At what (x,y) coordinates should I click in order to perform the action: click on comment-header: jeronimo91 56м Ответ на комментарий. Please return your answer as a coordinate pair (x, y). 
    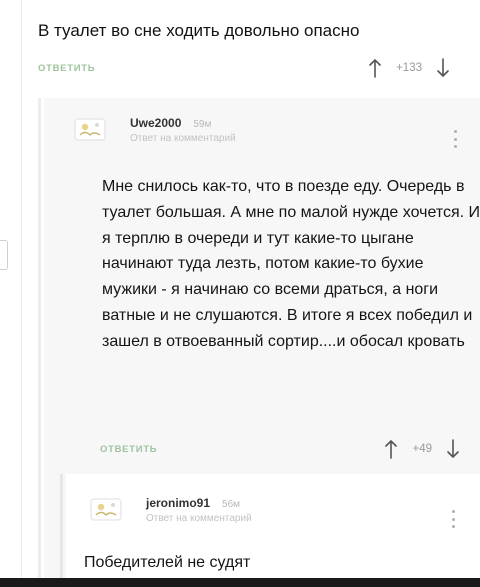
    Looking at the image, I should click on (171, 510).